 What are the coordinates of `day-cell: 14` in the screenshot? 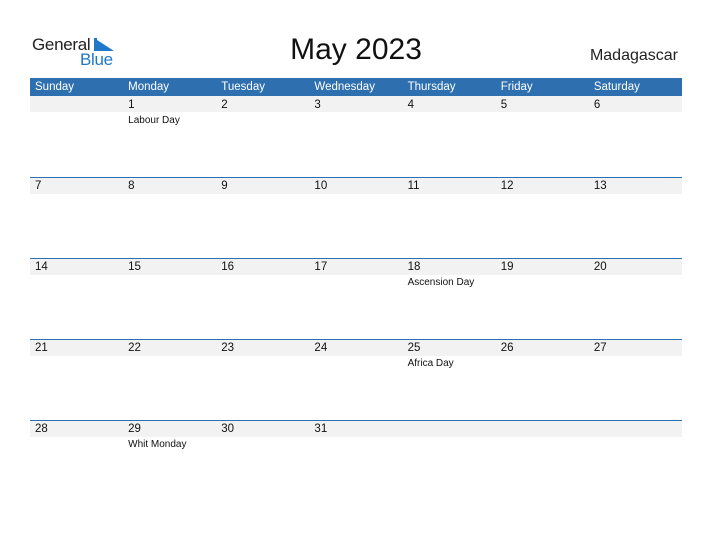 It's located at (76, 298).